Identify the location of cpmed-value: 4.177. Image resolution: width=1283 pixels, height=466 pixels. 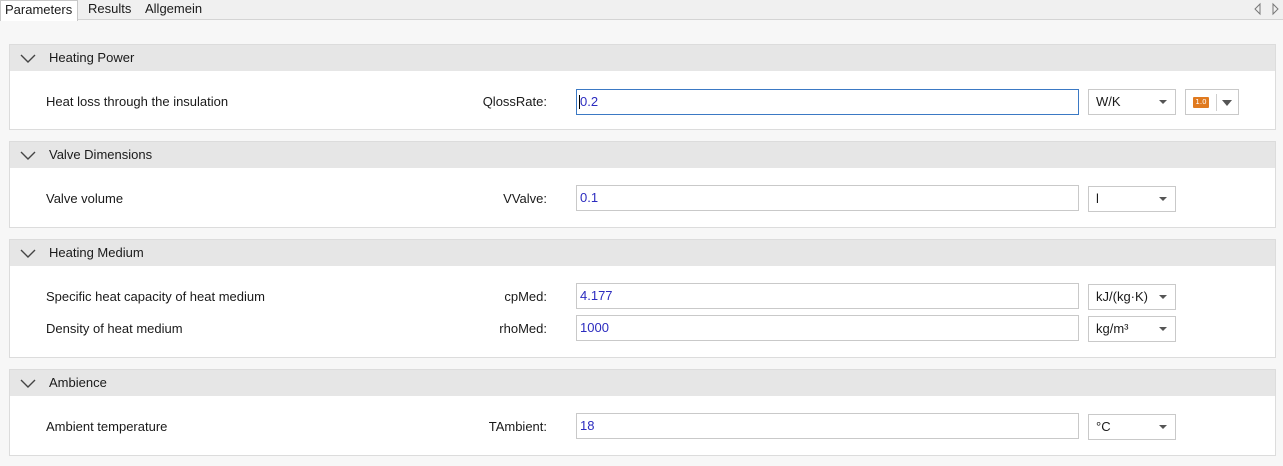
(596, 295).